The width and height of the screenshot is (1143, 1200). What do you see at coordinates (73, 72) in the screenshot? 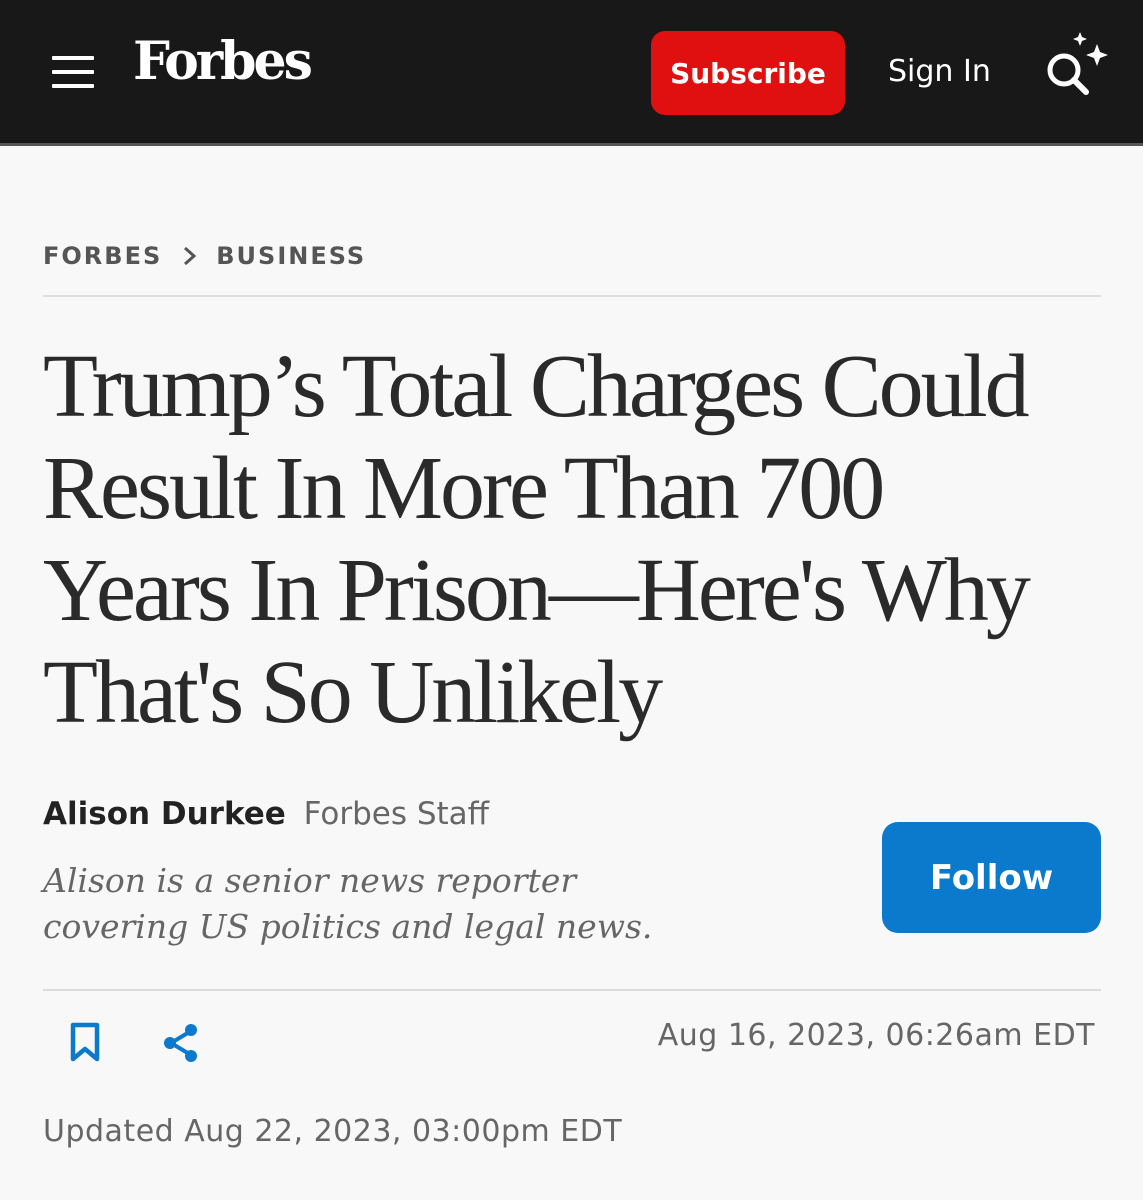
I see `hamburger-menu-icon` at bounding box center [73, 72].